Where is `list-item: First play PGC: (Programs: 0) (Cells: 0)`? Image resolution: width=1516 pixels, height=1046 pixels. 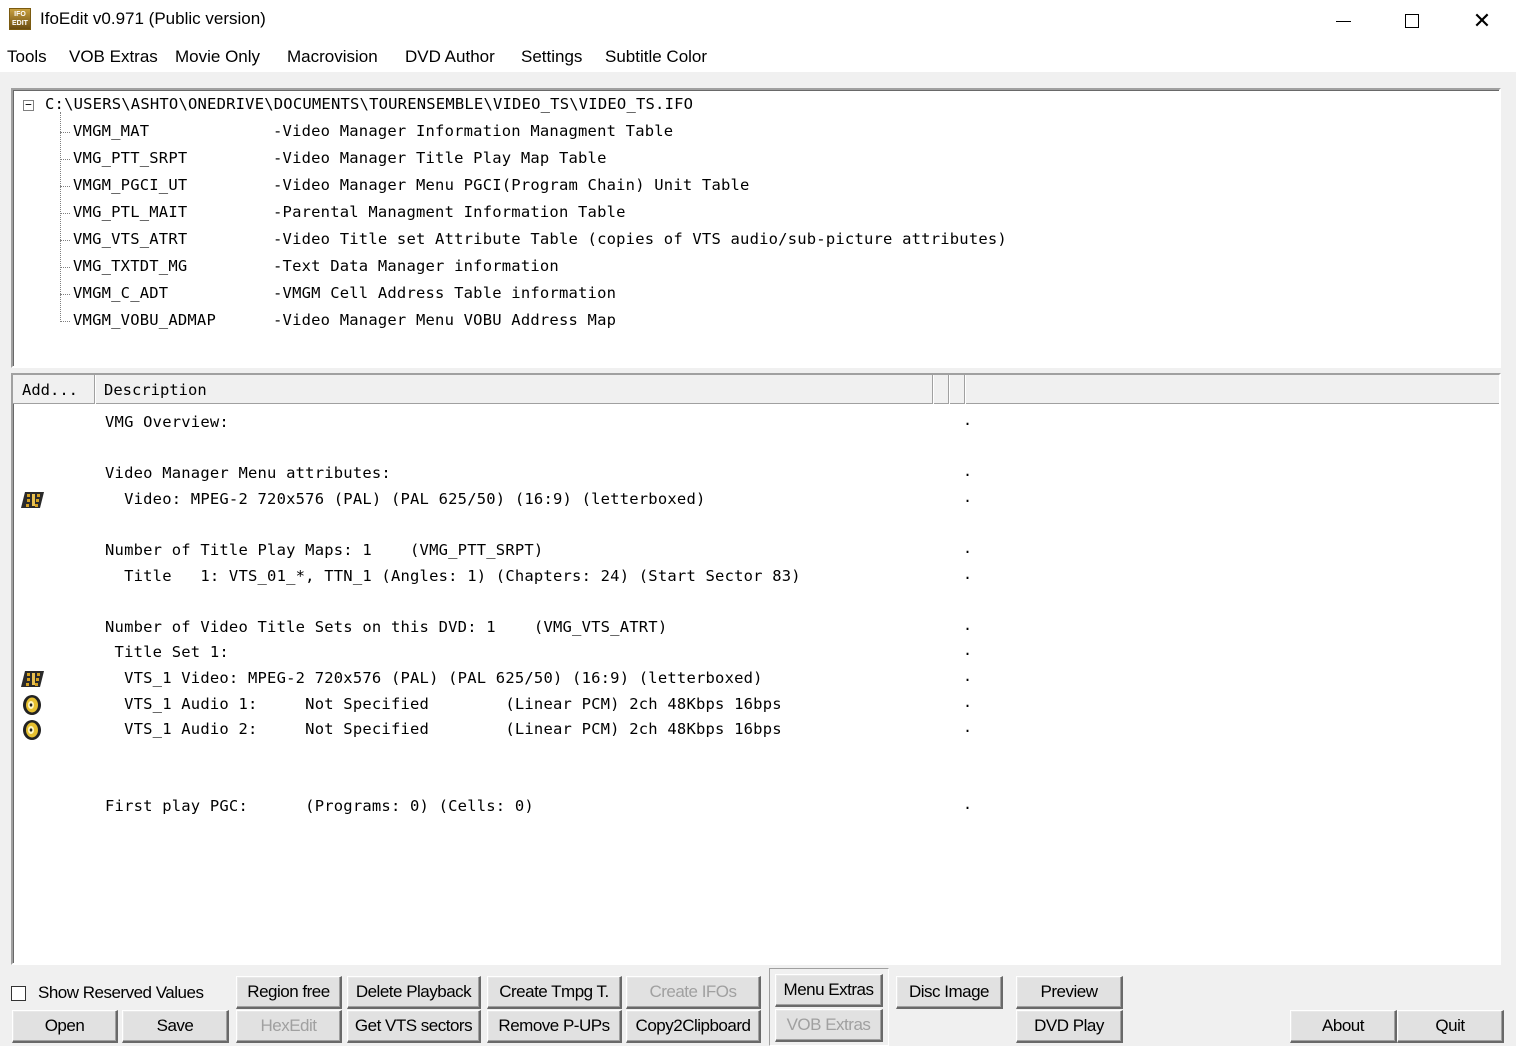
list-item: First play PGC: (Programs: 0) (Cells: 0) is located at coordinates (319, 806).